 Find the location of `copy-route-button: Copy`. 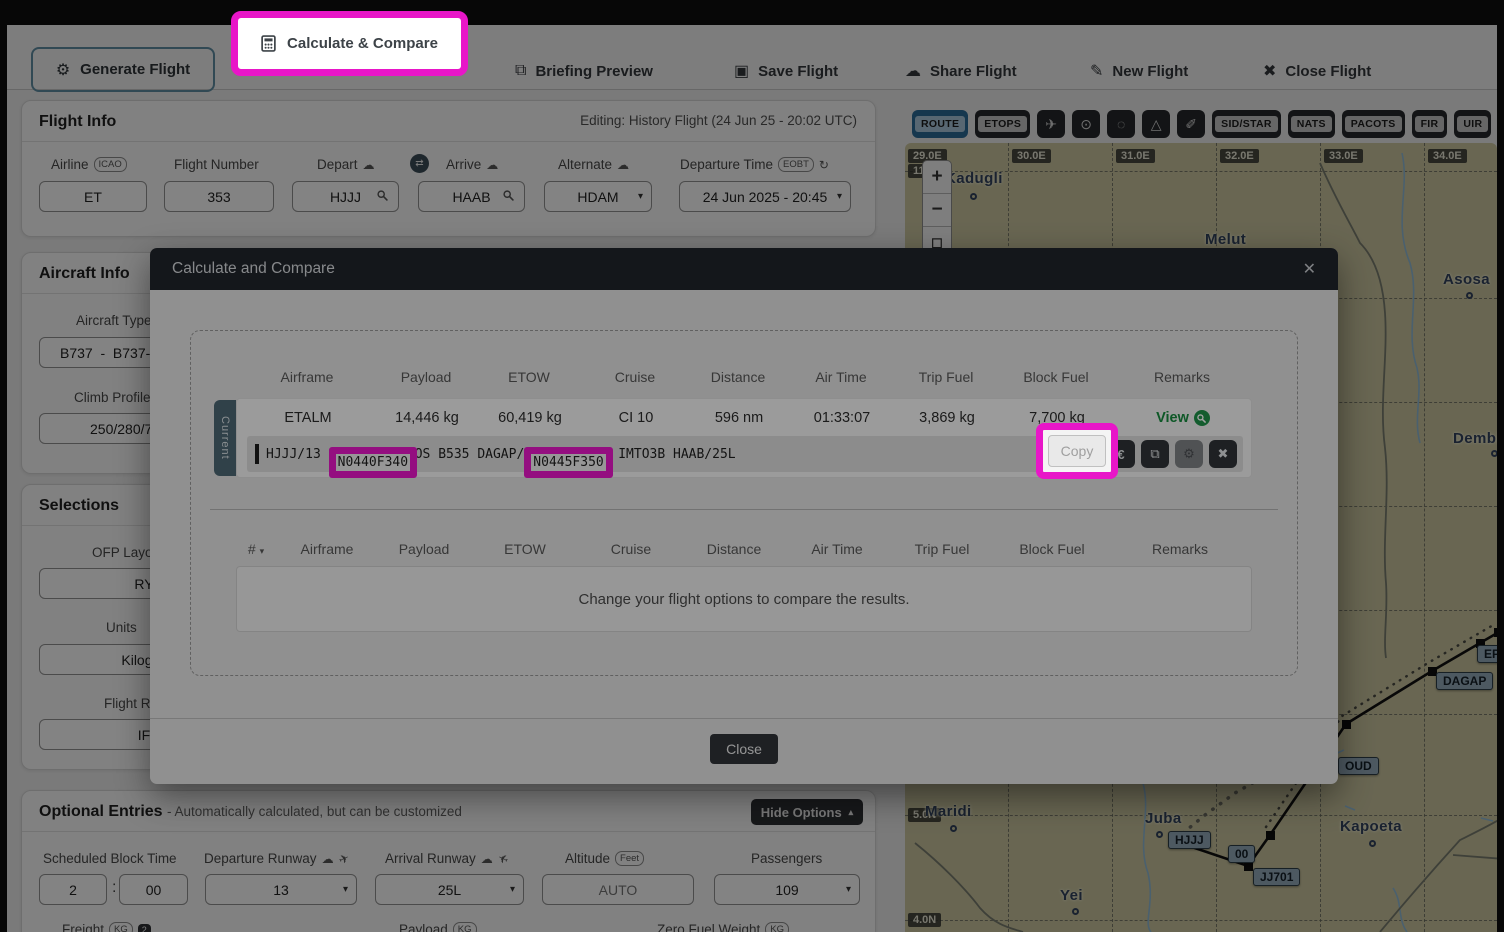

copy-route-button: Copy is located at coordinates (1077, 451).